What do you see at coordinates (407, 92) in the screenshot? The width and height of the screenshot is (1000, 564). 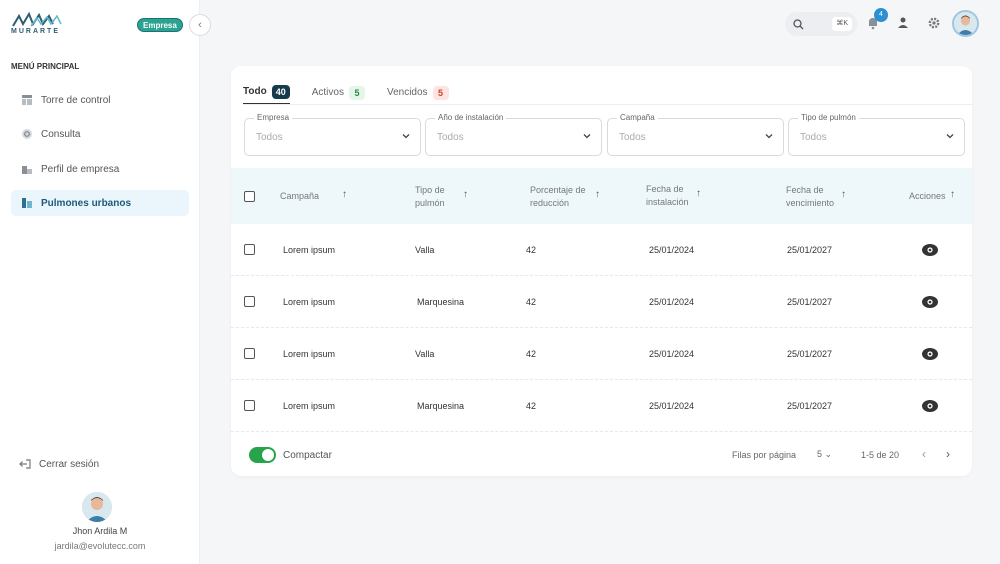 I see `tab-label: Vencidos` at bounding box center [407, 92].